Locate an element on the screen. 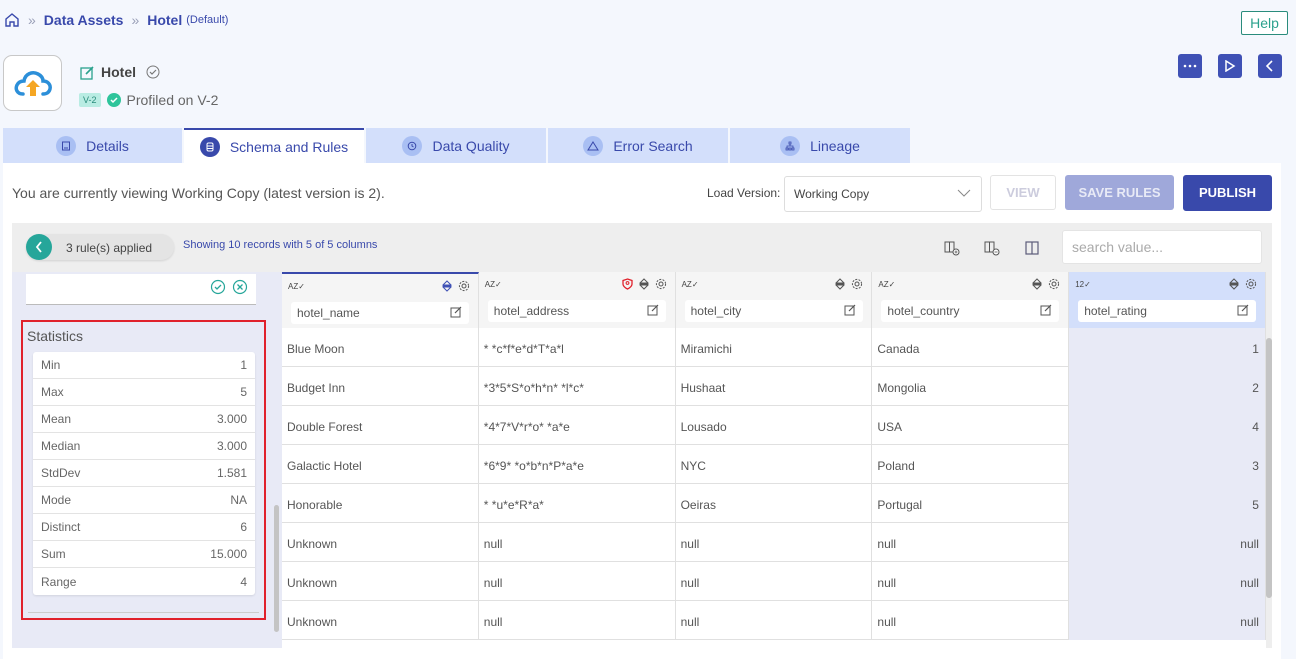  tab-schema-and-rules: Schema and Rules is located at coordinates (274, 145).